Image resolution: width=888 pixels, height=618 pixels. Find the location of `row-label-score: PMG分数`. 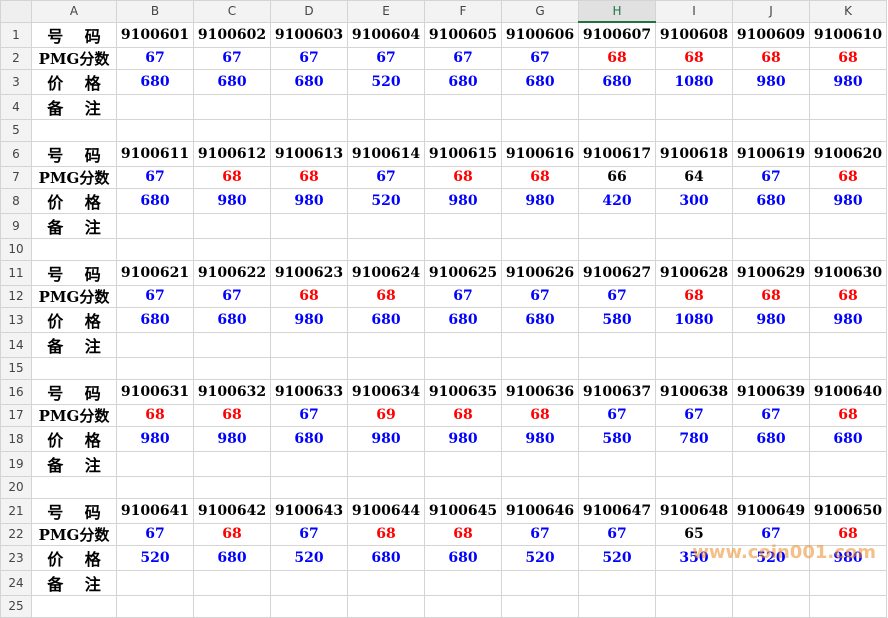

row-label-score: PMG分数 is located at coordinates (74, 58).